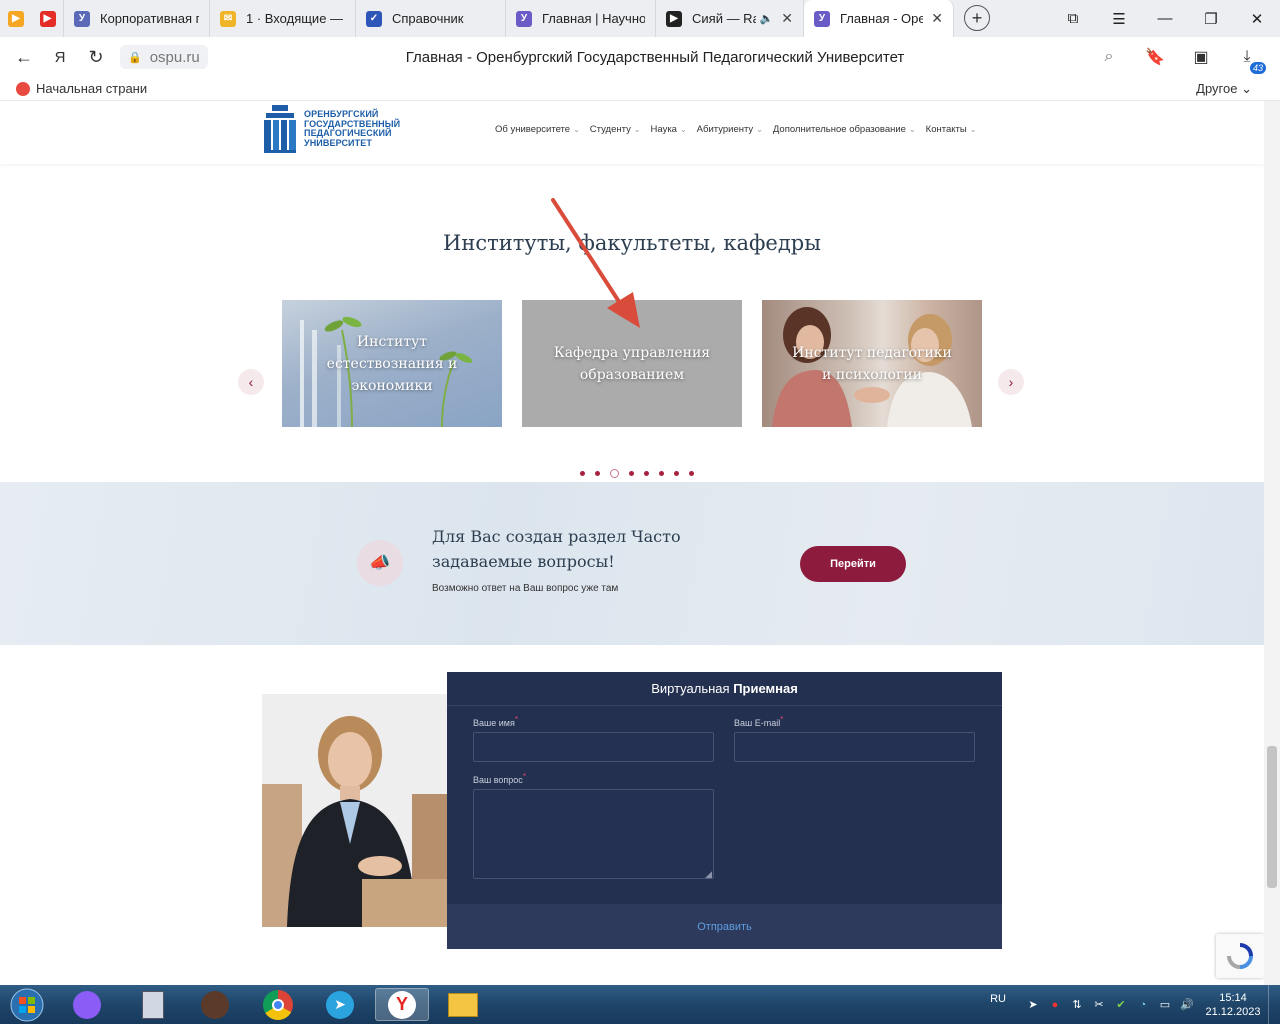 The image size is (1280, 1024). Describe the element at coordinates (1240, 956) in the screenshot. I see `recaptcha-badge` at that location.